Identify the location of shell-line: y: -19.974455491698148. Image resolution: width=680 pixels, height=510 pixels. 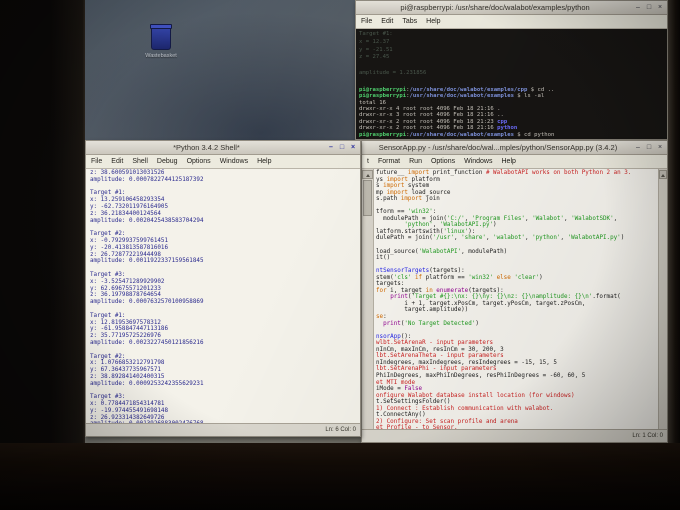
(129, 410).